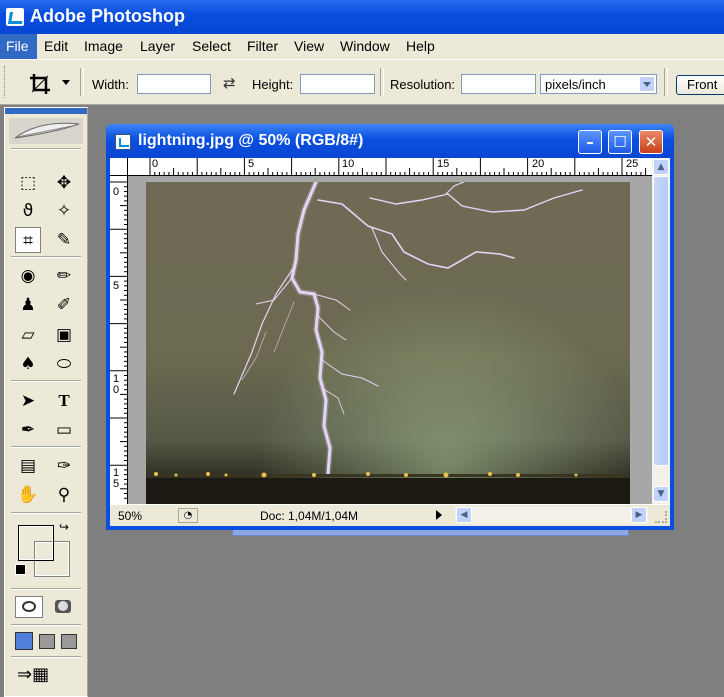 Image resolution: width=724 pixels, height=697 pixels. I want to click on gradient-tool-icon: ▣, so click(64, 335).